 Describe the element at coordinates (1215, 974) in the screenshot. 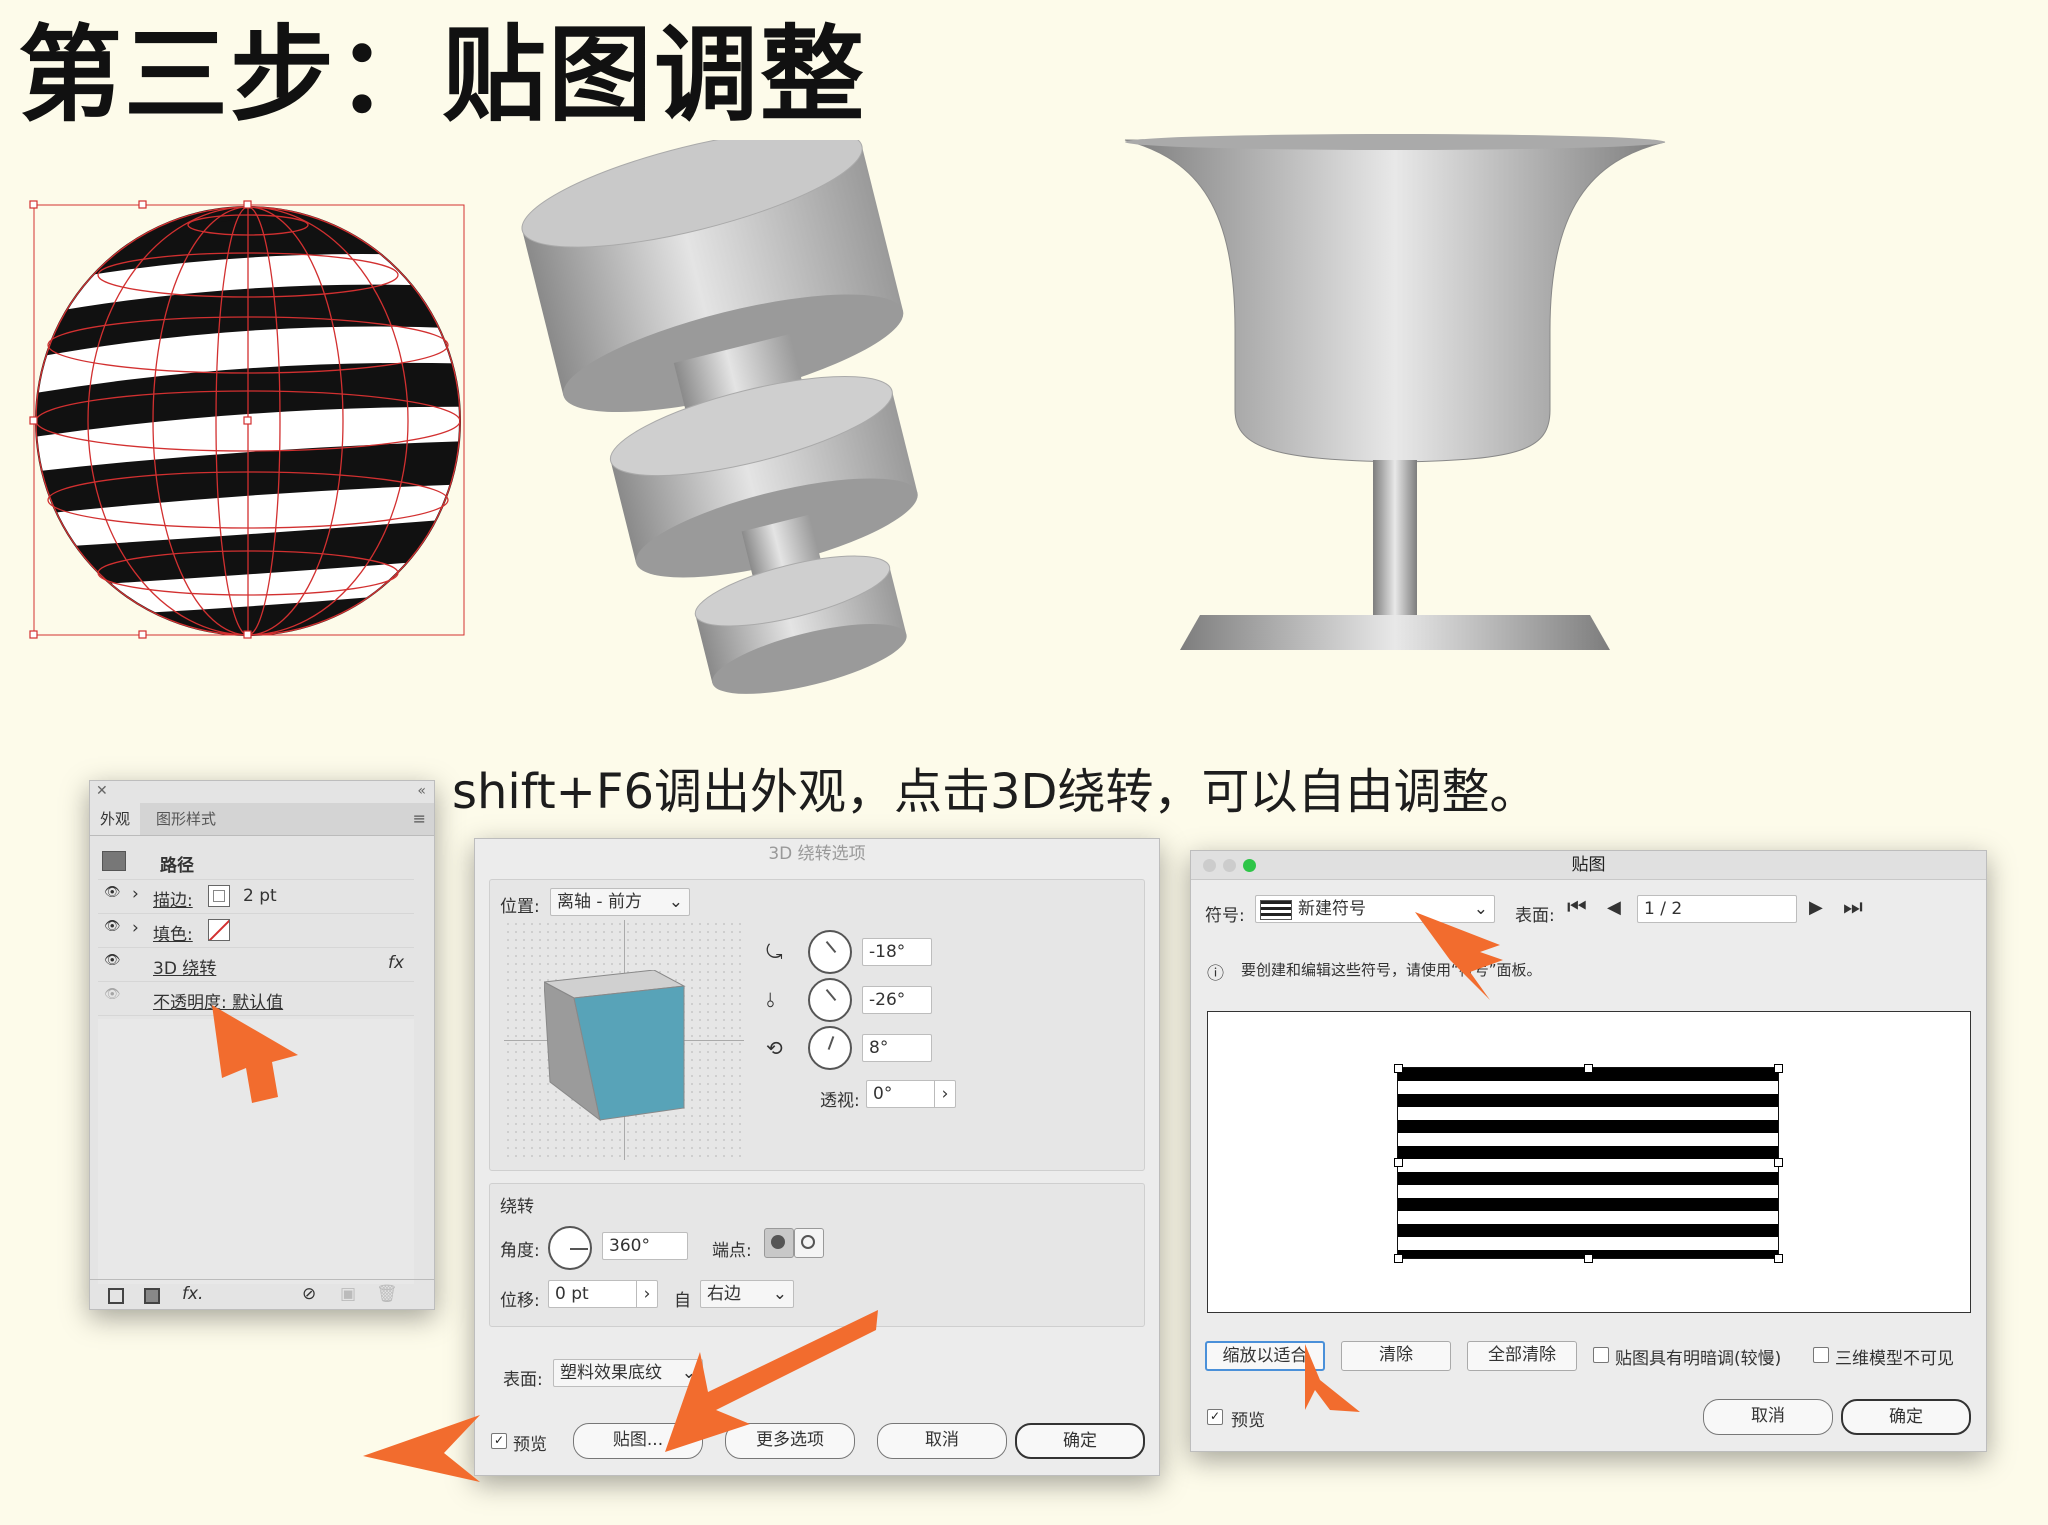

I see `info-icon: ⓘ` at that location.